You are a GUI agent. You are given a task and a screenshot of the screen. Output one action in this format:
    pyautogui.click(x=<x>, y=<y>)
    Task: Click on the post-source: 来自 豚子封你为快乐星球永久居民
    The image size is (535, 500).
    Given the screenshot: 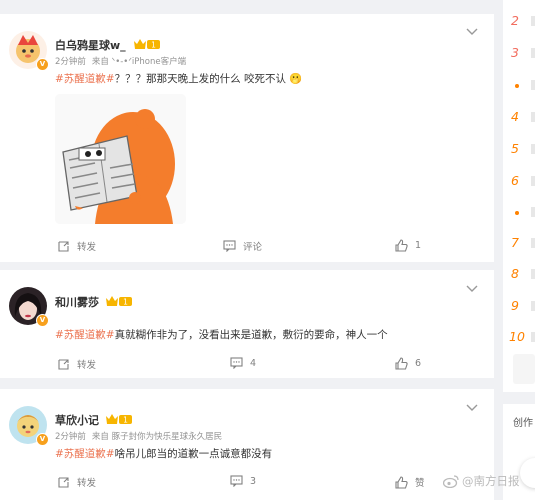 What is the action you would take?
    pyautogui.click(x=157, y=437)
    